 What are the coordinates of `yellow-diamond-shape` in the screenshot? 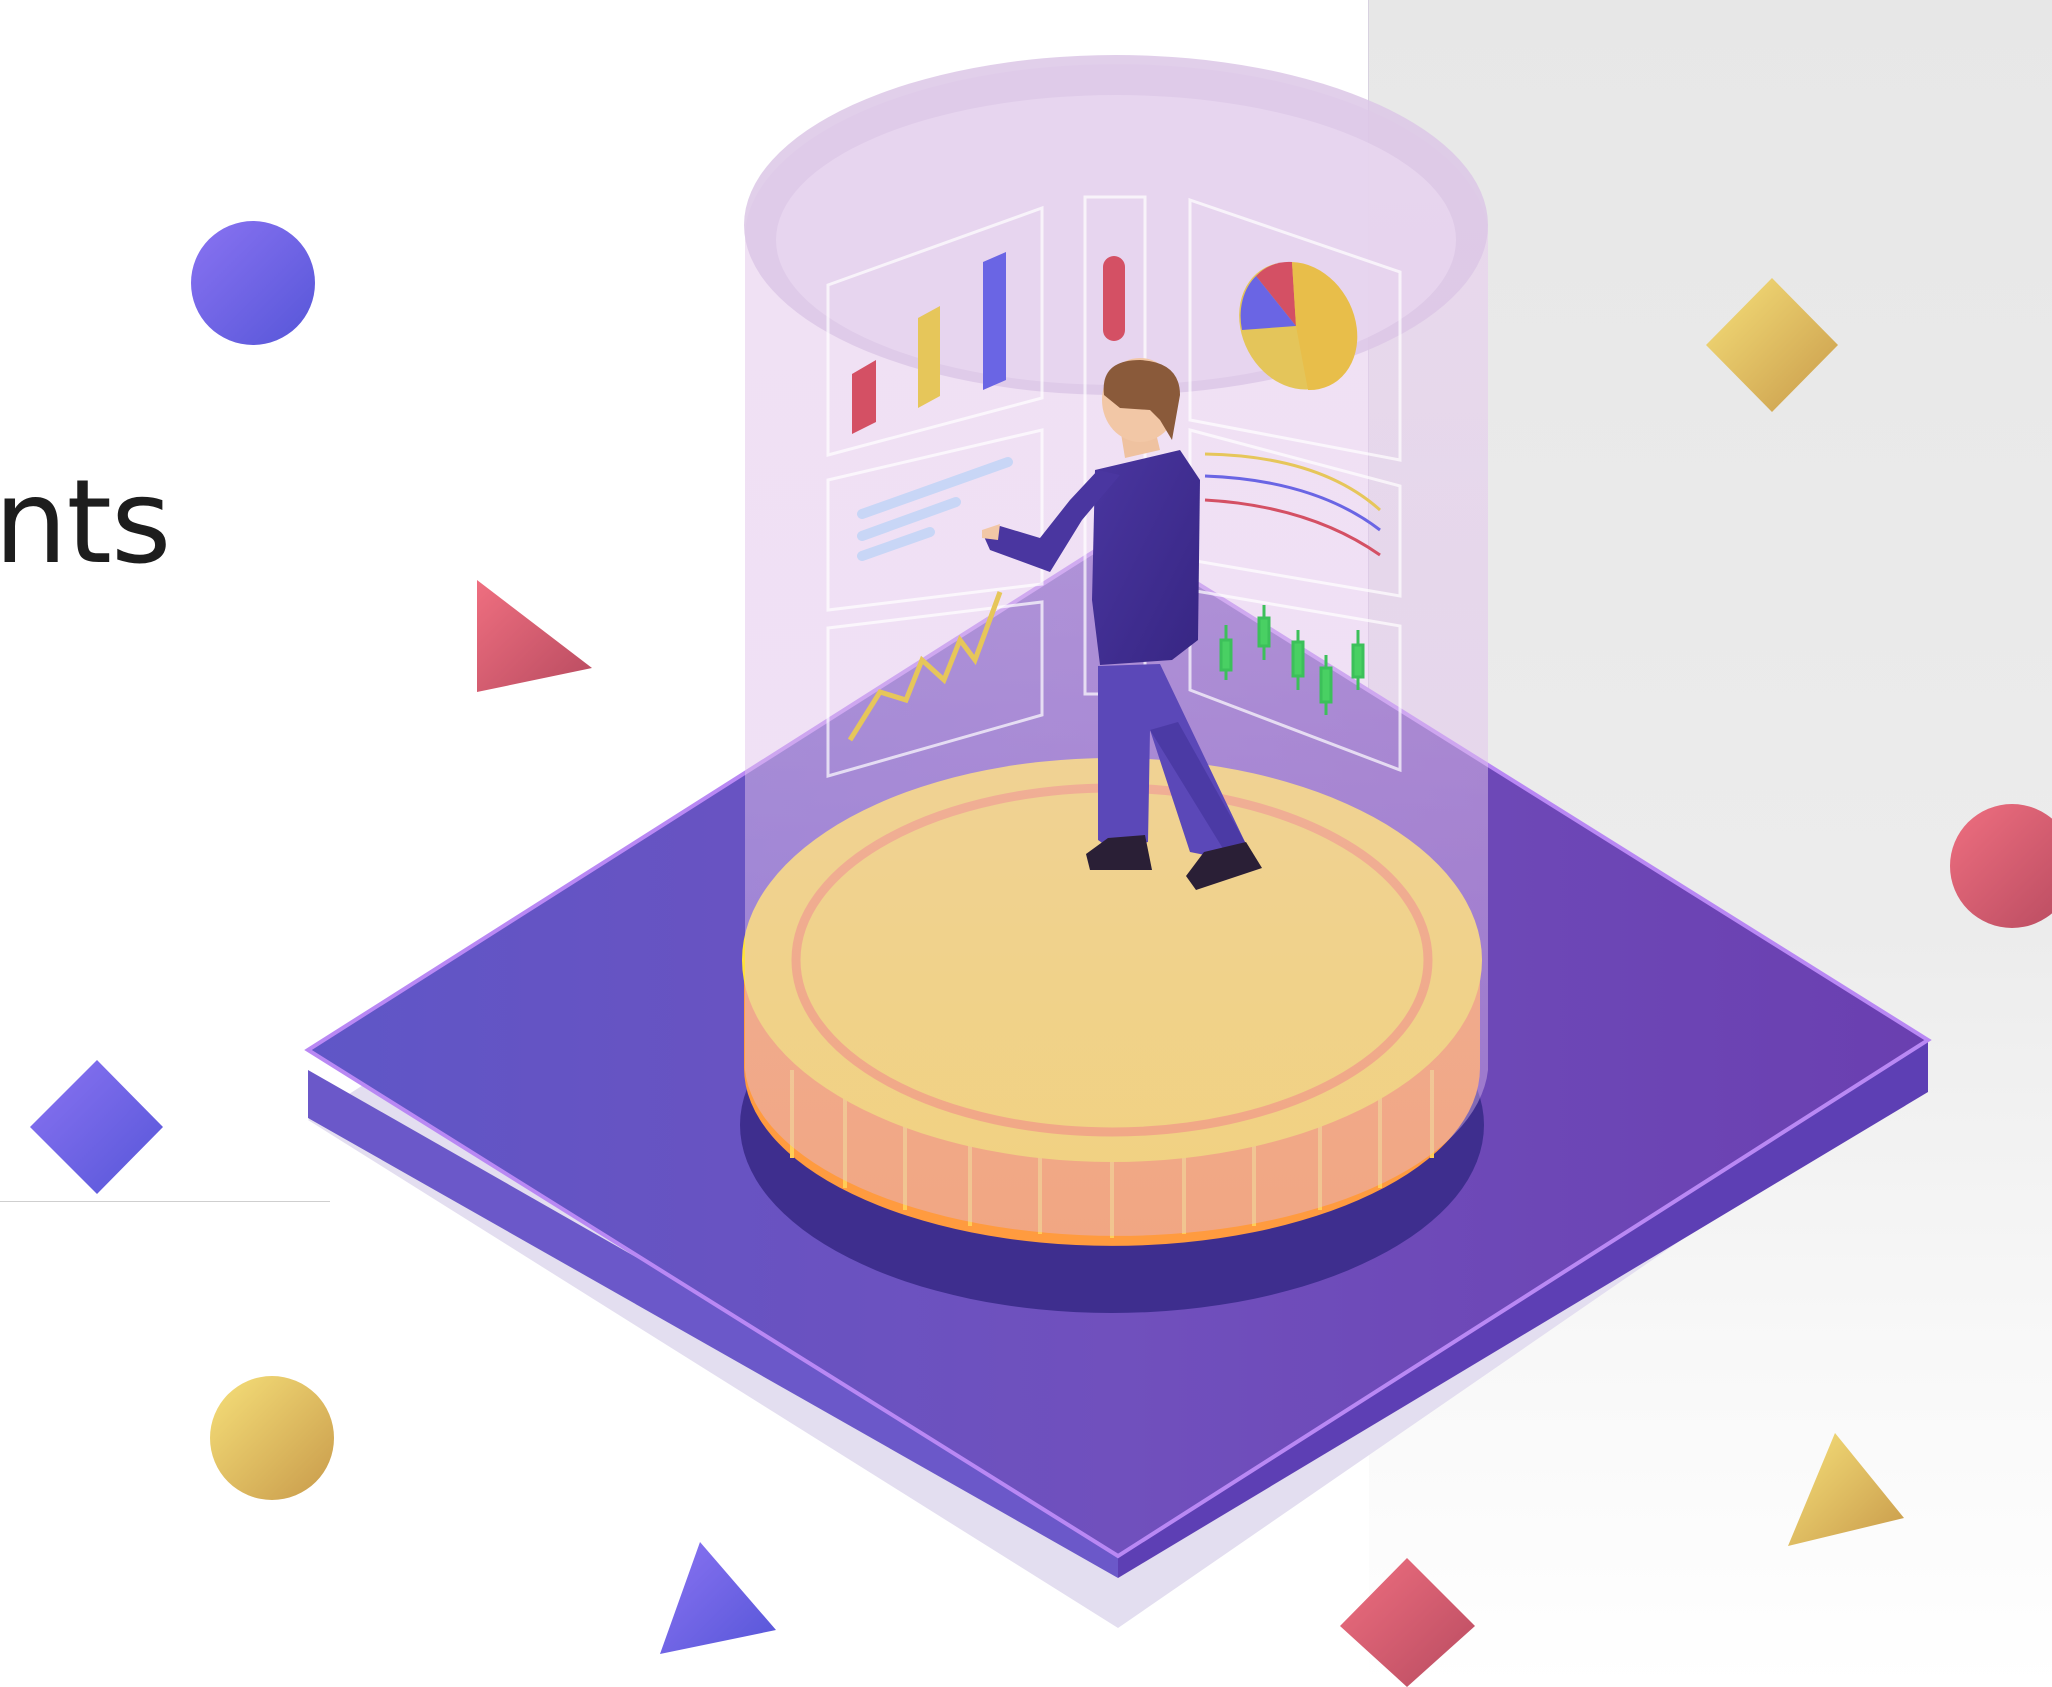 It's located at (1772, 345).